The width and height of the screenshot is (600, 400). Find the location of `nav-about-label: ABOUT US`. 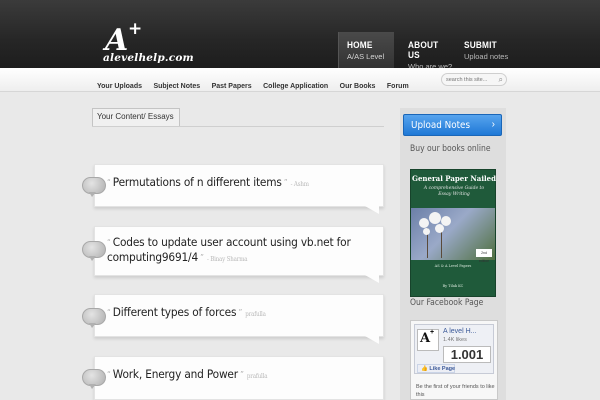

nav-about-label: ABOUT US is located at coordinates (423, 50).